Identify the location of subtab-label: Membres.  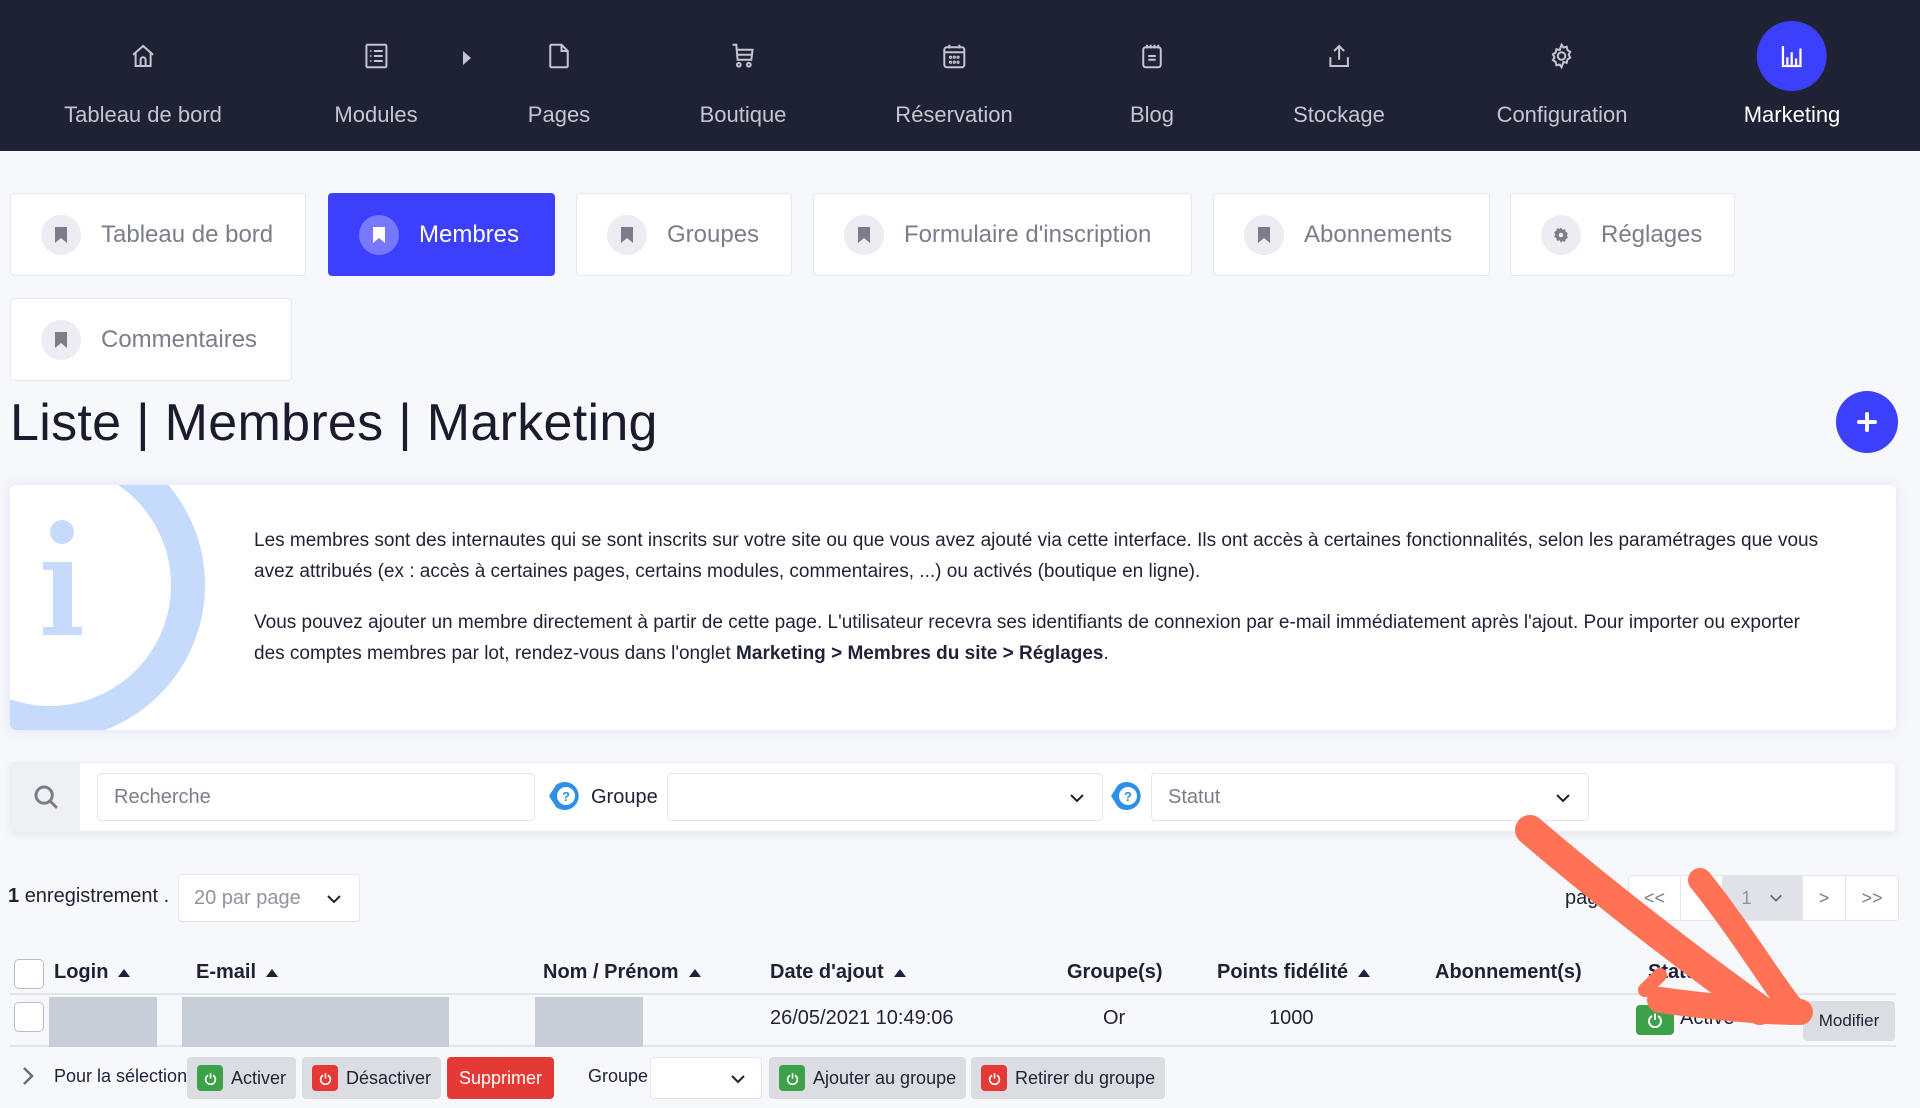
(469, 234).